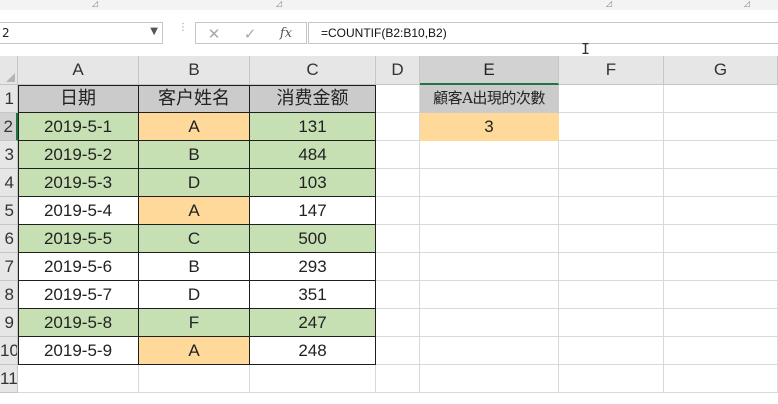 The height and width of the screenshot is (404, 778). Describe the element at coordinates (9, 351) in the screenshot. I see `row-header-10: 10` at that location.